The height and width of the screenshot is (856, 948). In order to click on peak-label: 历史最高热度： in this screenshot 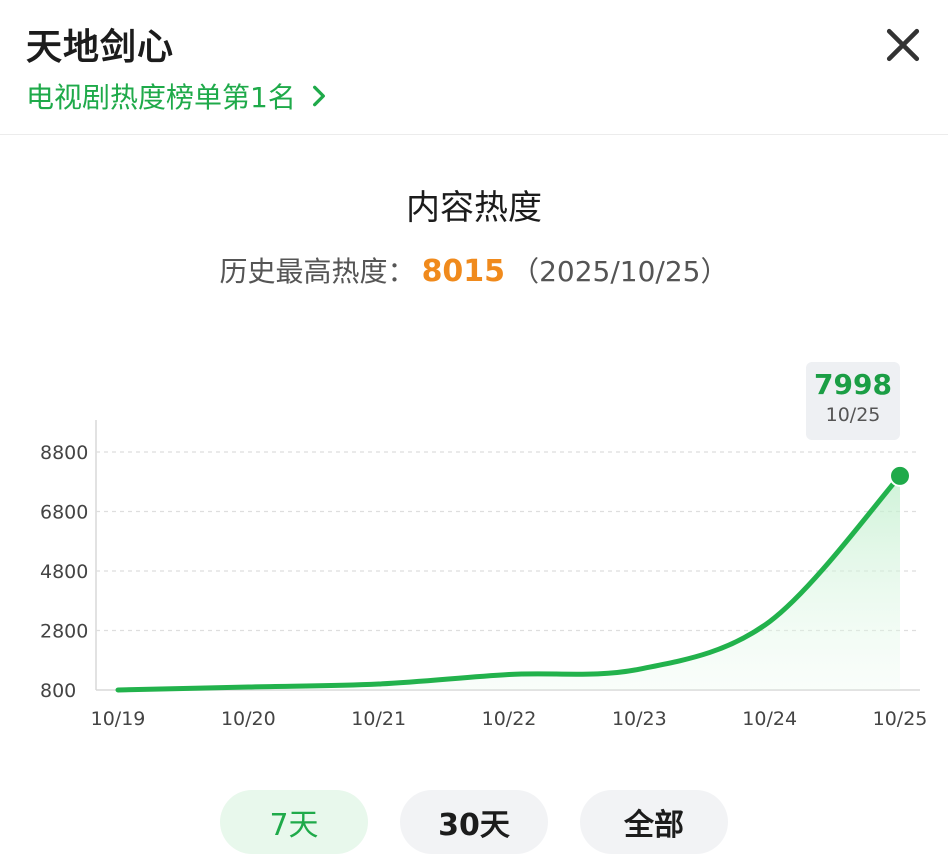, I will do `click(317, 271)`.